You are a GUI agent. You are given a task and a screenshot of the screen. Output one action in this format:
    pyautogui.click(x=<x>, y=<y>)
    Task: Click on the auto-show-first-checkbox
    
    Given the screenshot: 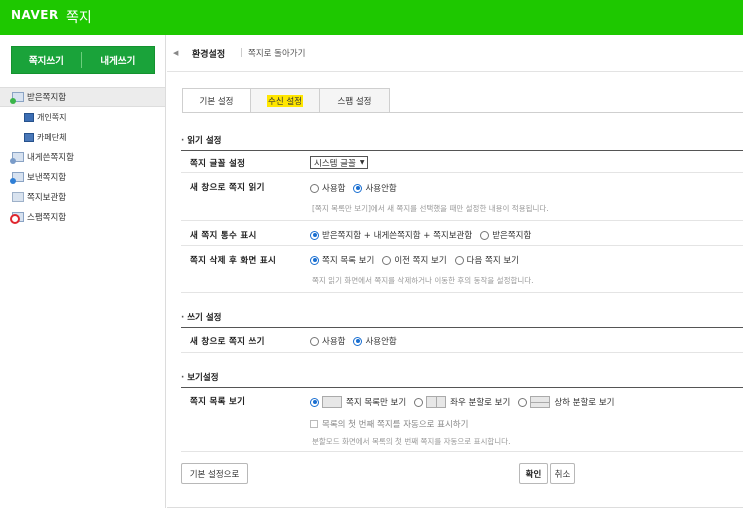 What is the action you would take?
    pyautogui.click(x=314, y=424)
    